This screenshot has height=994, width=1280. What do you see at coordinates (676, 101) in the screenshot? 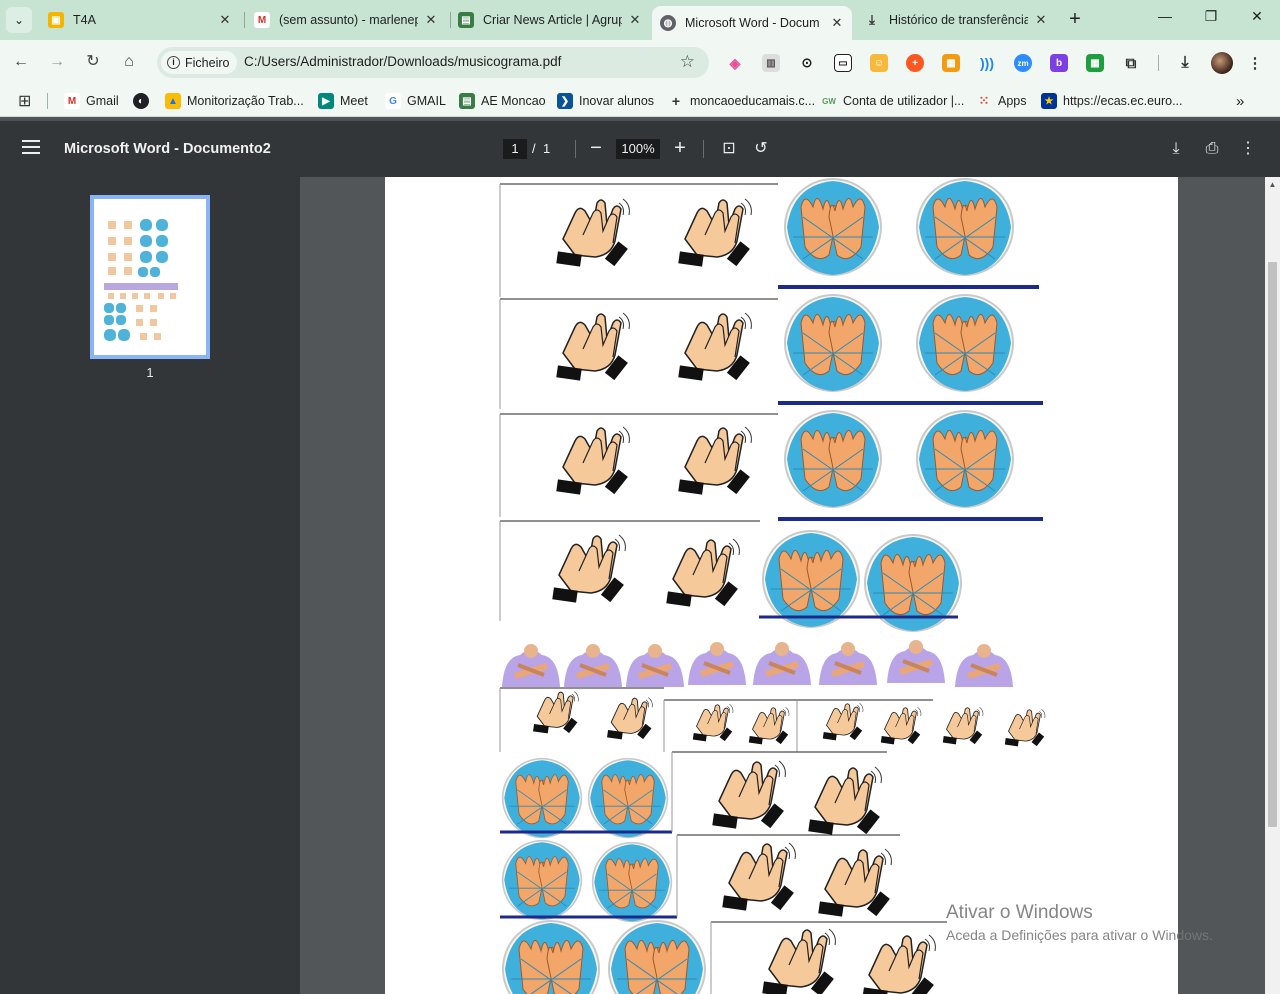
I see `plus-icon: +` at bounding box center [676, 101].